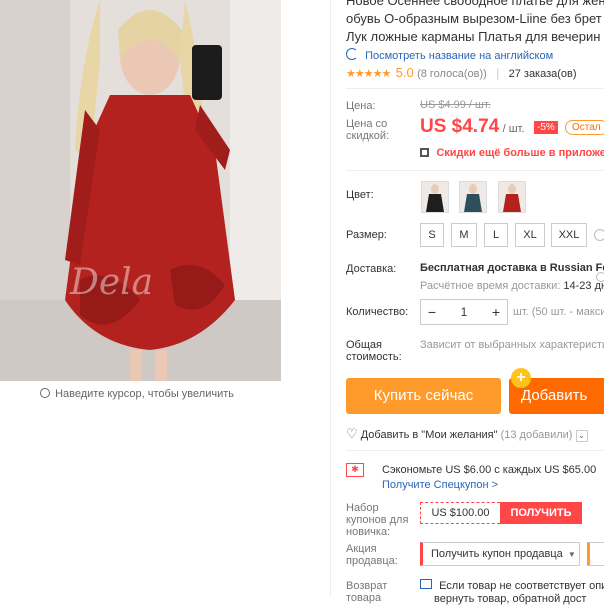 This screenshot has width=604, height=605. What do you see at coordinates (362, 508) in the screenshot?
I see `newbie-label-line: Набор` at bounding box center [362, 508].